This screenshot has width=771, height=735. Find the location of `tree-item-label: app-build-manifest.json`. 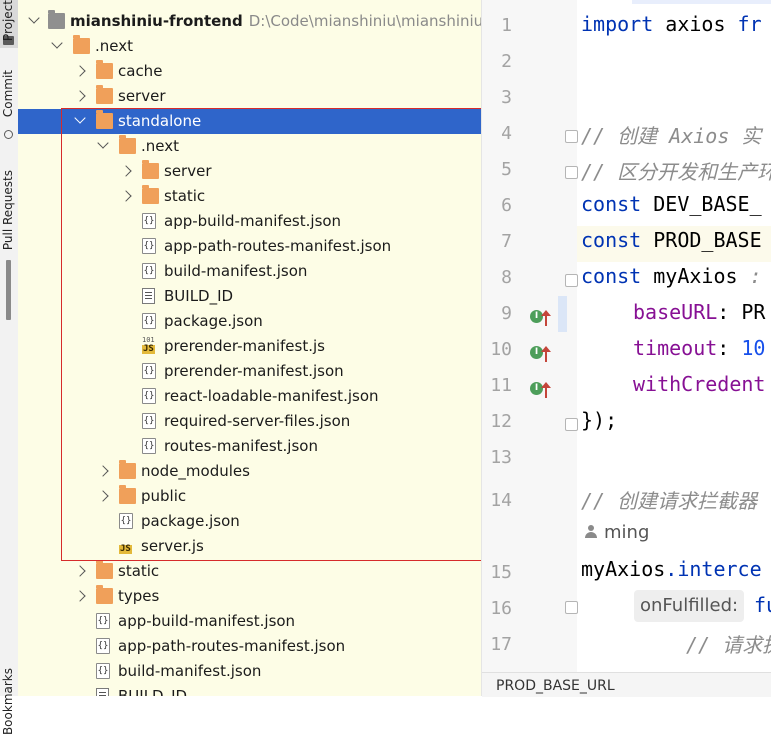

tree-item-label: app-build-manifest.json is located at coordinates (253, 221).